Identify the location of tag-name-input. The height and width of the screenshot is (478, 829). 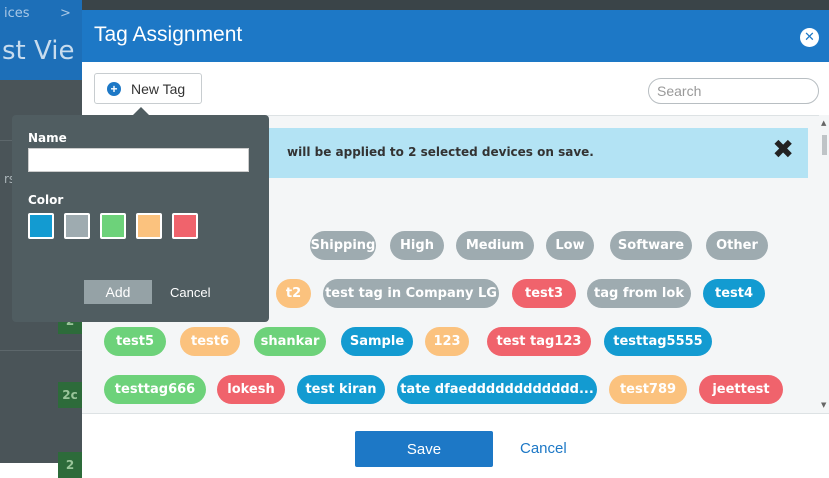
(138, 160).